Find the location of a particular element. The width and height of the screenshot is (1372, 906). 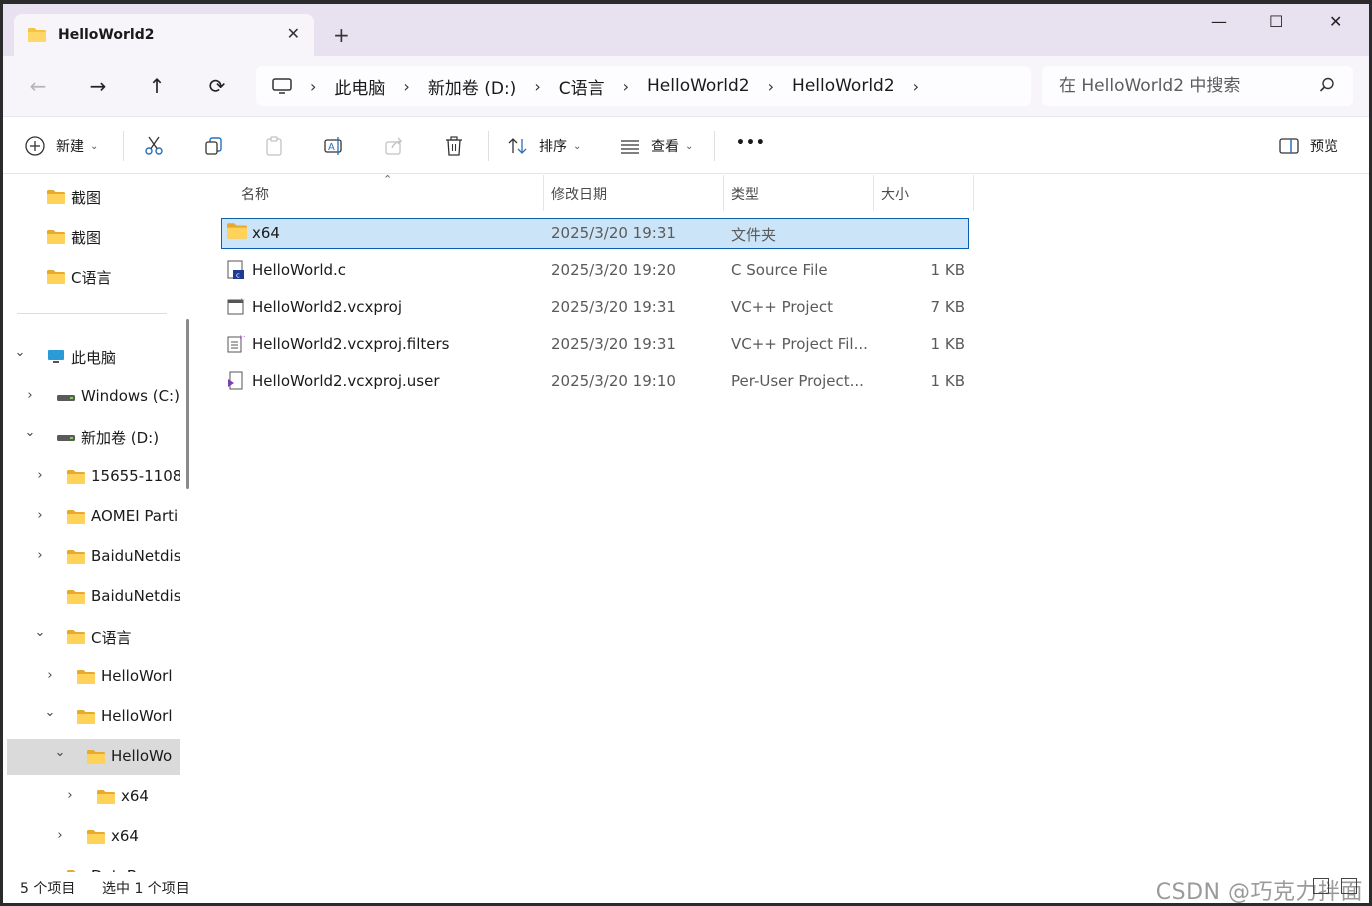

sidebar-item: › HelloWorl is located at coordinates (91, 677).